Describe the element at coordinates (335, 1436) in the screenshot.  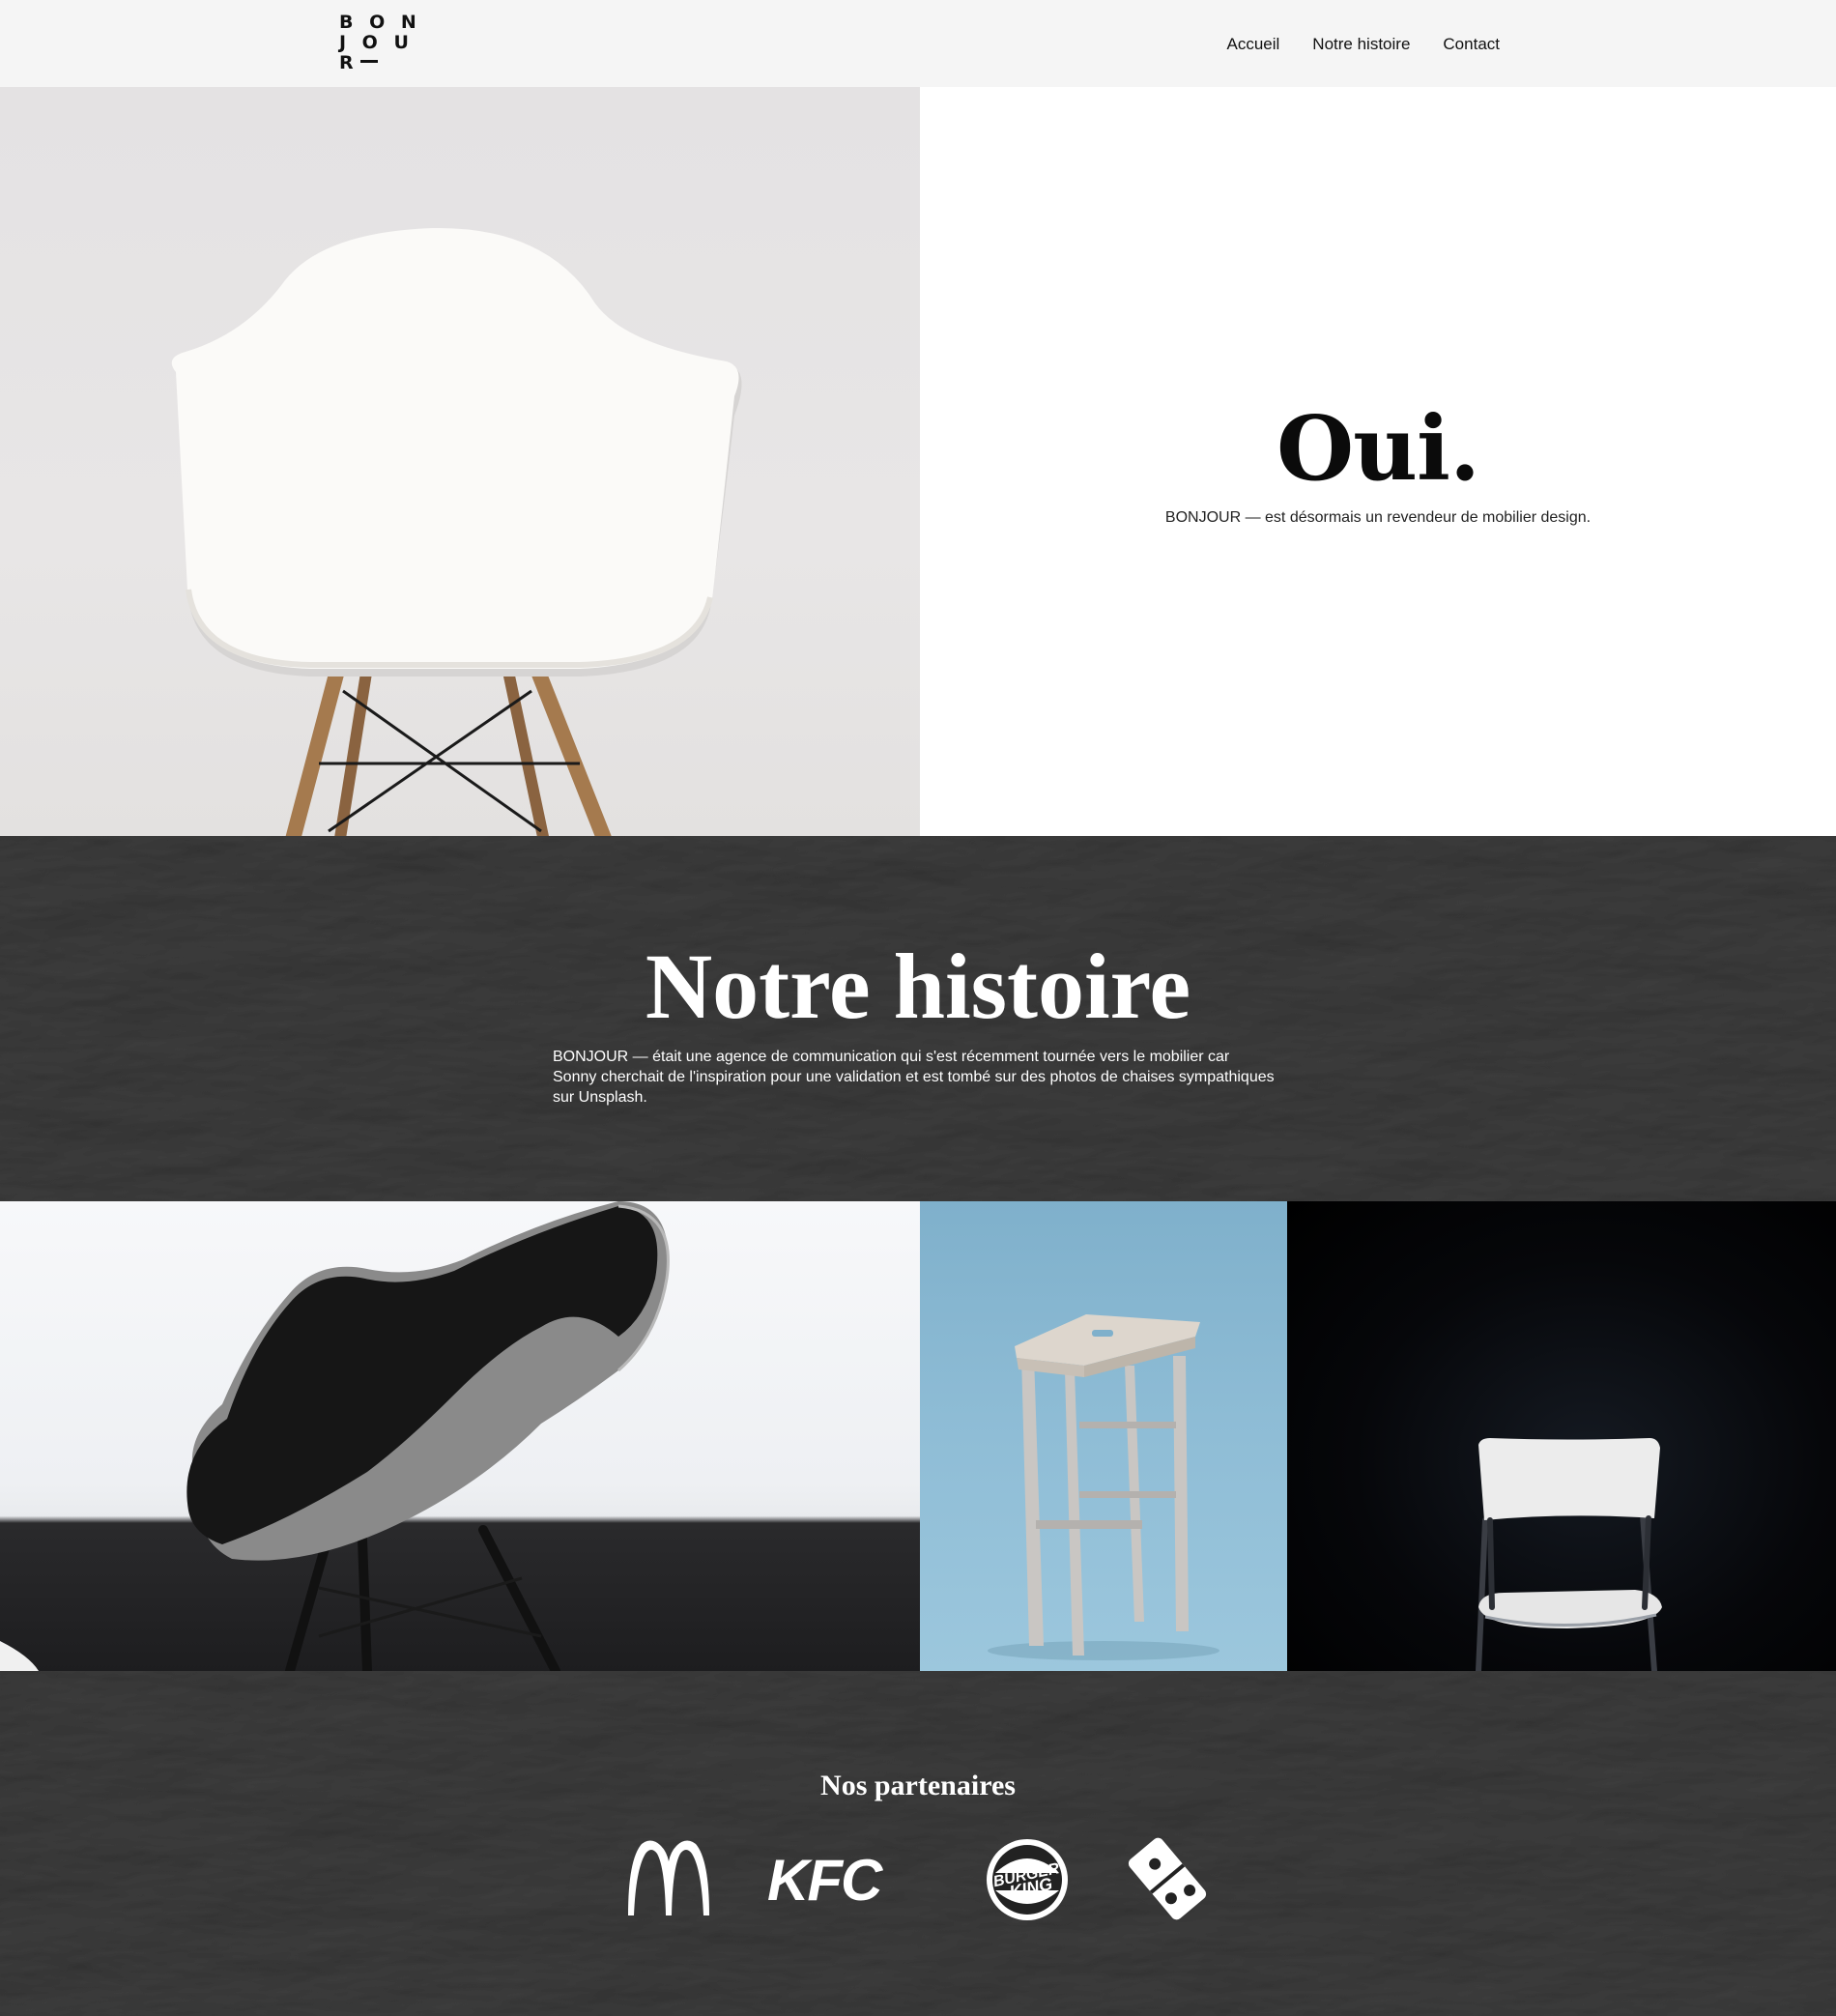
I see `black-chair-illustration` at that location.